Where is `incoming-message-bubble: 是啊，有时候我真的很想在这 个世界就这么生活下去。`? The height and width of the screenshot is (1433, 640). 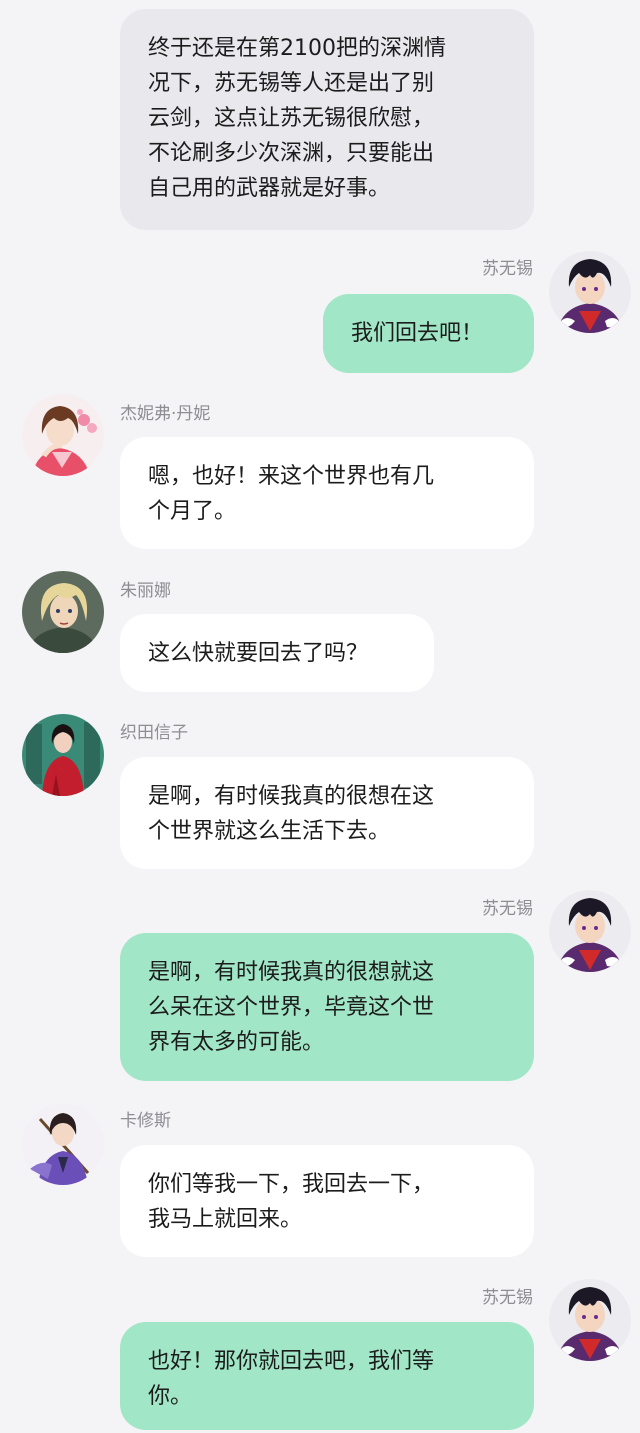
incoming-message-bubble: 是啊，有时候我真的很想在这 个世界就这么生活下去。 is located at coordinates (327, 813).